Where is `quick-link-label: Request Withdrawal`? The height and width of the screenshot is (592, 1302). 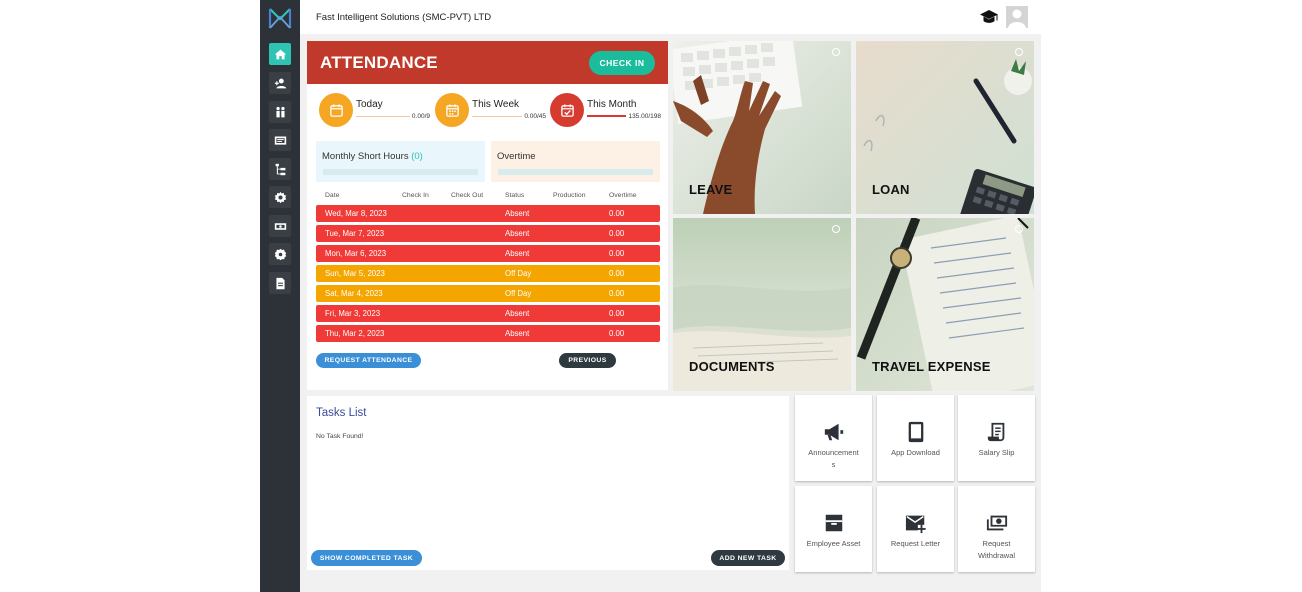
quick-link-label: Request Withdrawal is located at coordinates (996, 549).